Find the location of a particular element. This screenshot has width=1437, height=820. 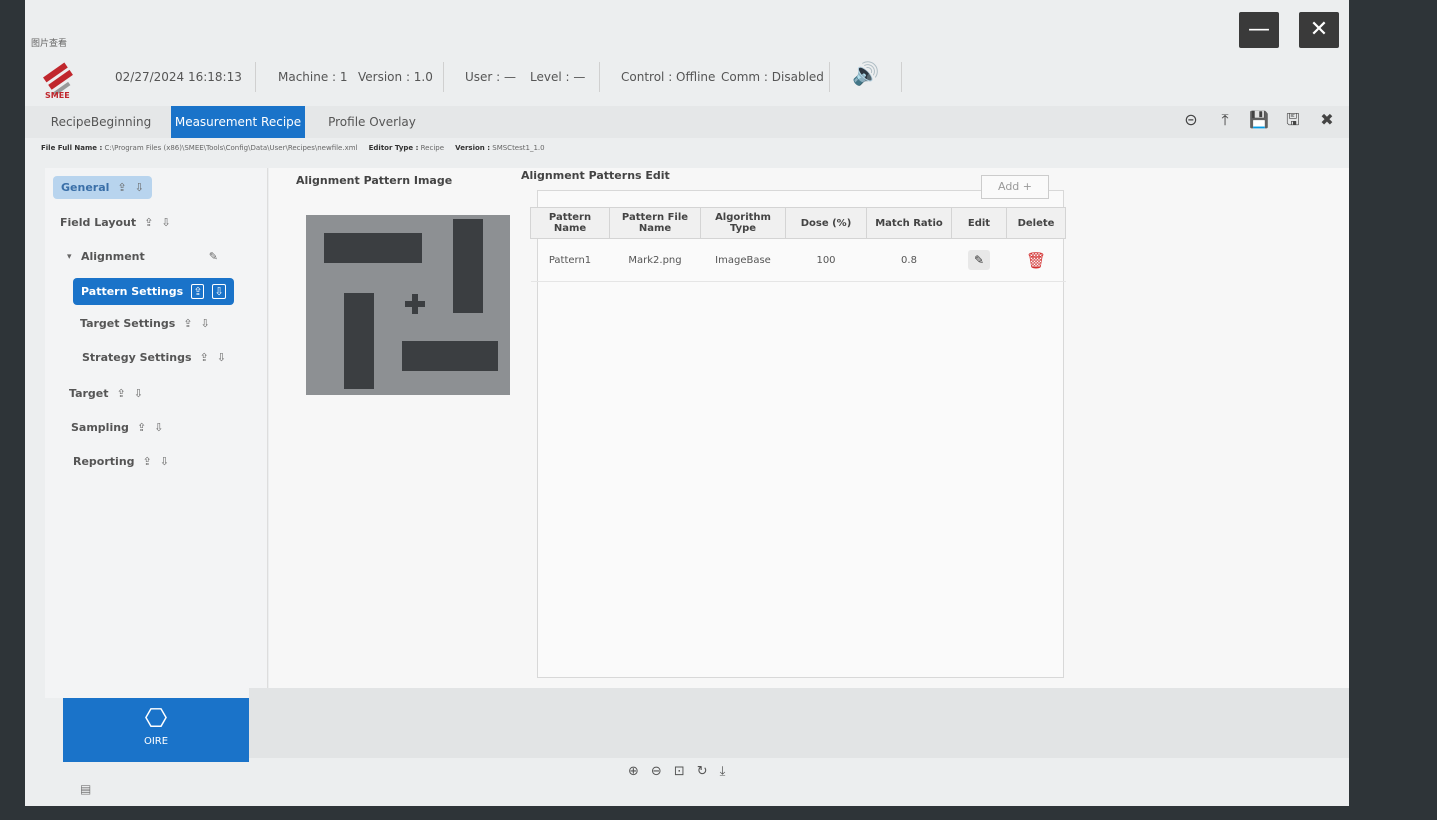

algorithm-cell: ImageBase is located at coordinates (743, 260).